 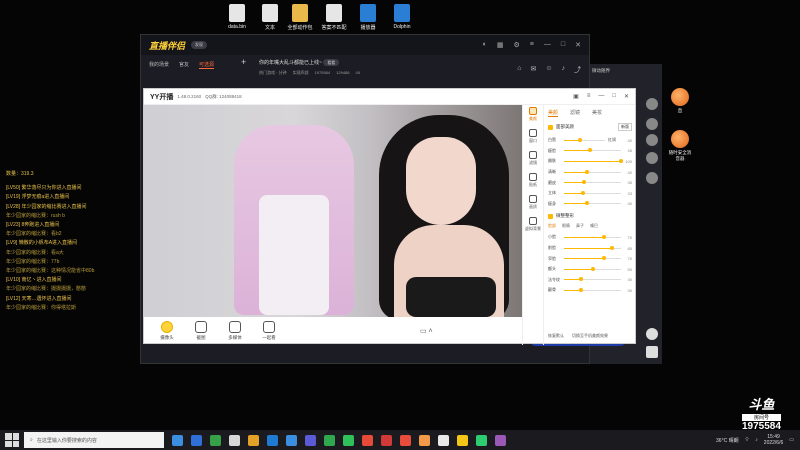 What do you see at coordinates (578, 45) in the screenshot?
I see `close-icon: ✕` at bounding box center [578, 45].